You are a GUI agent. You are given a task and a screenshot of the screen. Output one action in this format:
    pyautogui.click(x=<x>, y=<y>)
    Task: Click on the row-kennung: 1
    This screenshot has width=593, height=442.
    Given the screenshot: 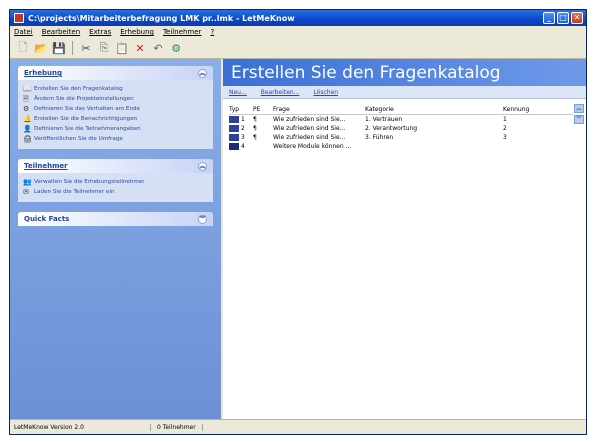 What is the action you would take?
    pyautogui.click(x=505, y=119)
    